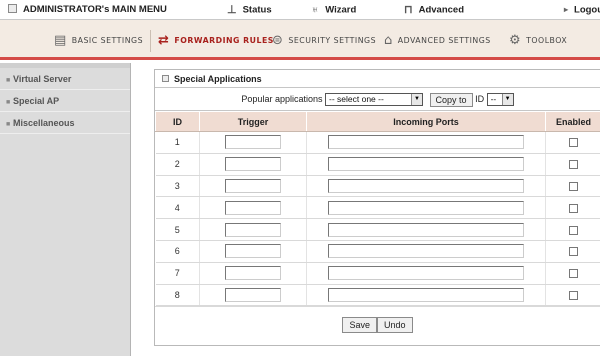 The width and height of the screenshot is (600, 356). I want to click on popular-select-value: -- select one --, so click(356, 99).